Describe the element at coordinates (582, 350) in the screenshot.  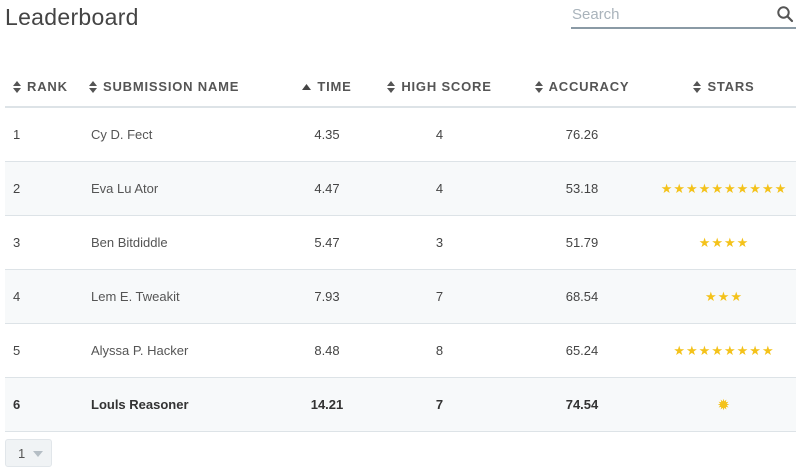
I see `cell-accuracy: 65.24` at that location.